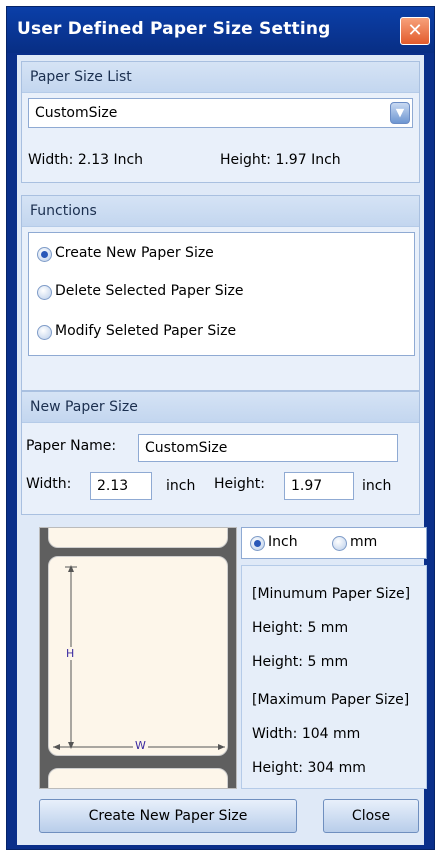 This screenshot has width=441, height=856. Describe the element at coordinates (49, 484) in the screenshot. I see `width-label: Width:` at that location.